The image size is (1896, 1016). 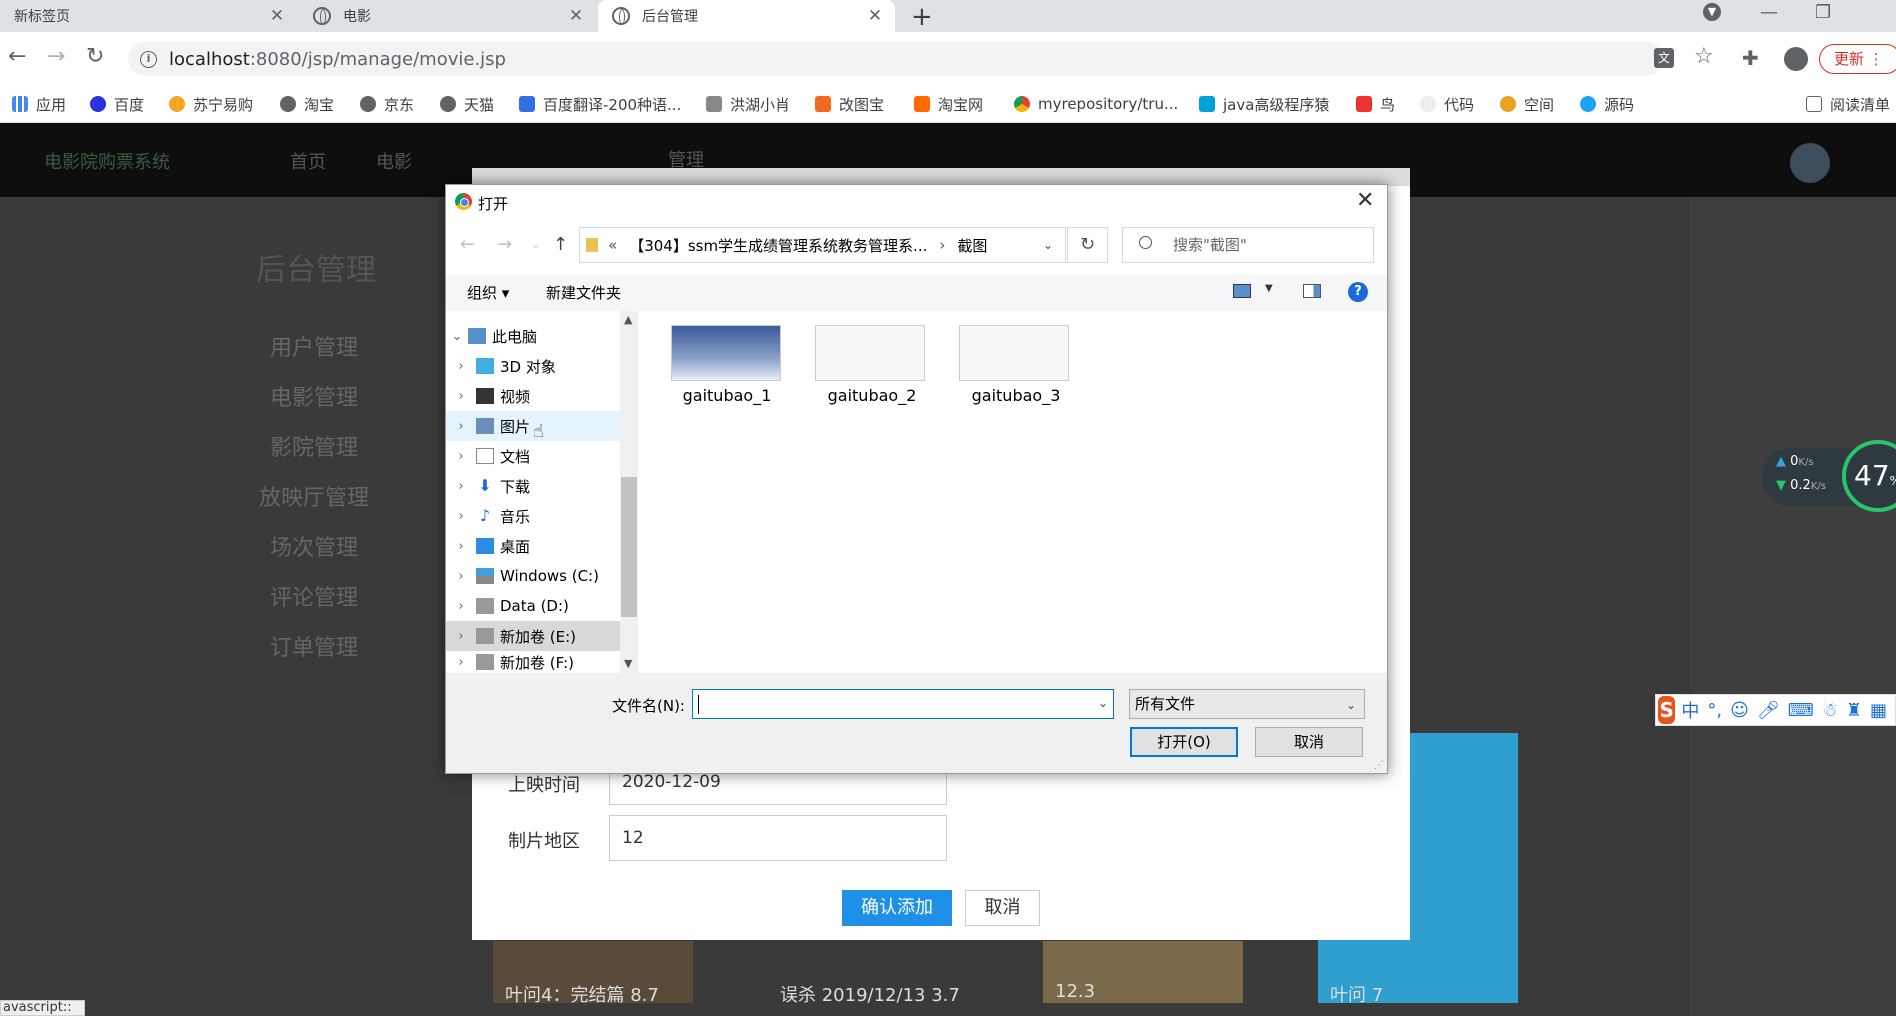 What do you see at coordinates (1447, 104) in the screenshot?
I see `bookmark-code: 代码` at bounding box center [1447, 104].